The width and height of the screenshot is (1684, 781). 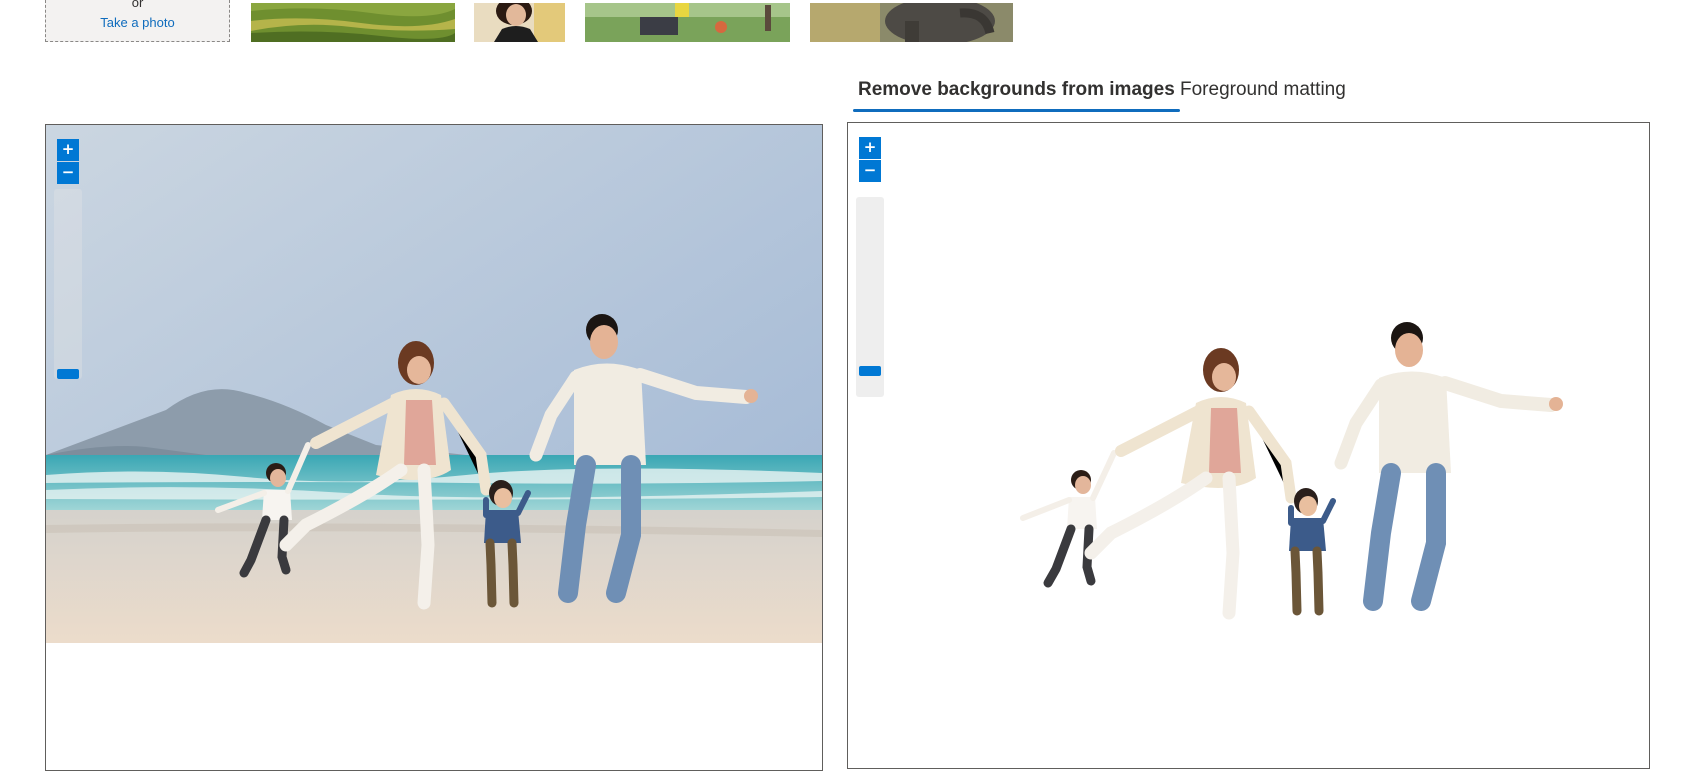 What do you see at coordinates (68, 284) in the screenshot?
I see `zoom-slider-track` at bounding box center [68, 284].